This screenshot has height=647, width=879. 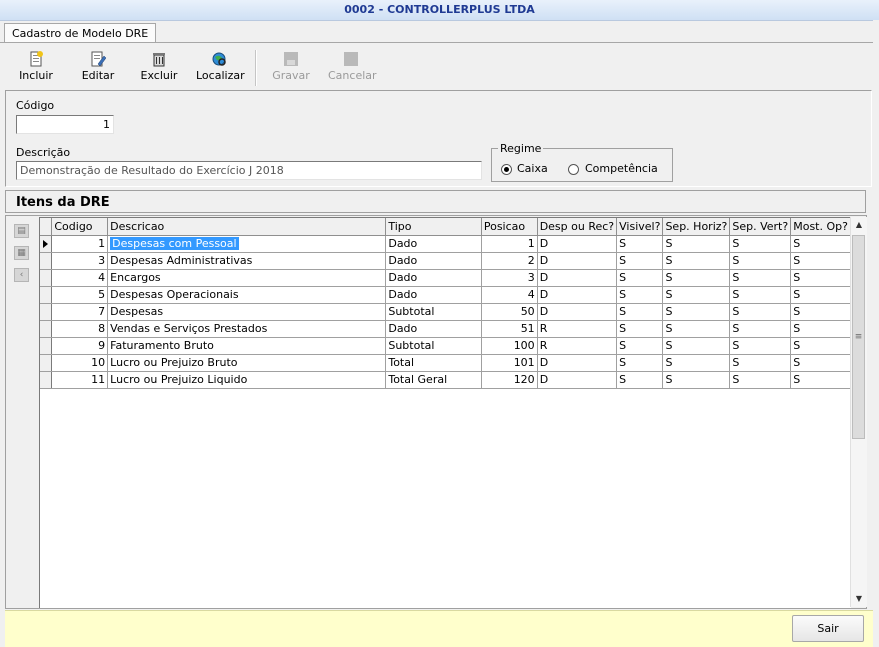 I want to click on table-cell: 50, so click(x=509, y=312).